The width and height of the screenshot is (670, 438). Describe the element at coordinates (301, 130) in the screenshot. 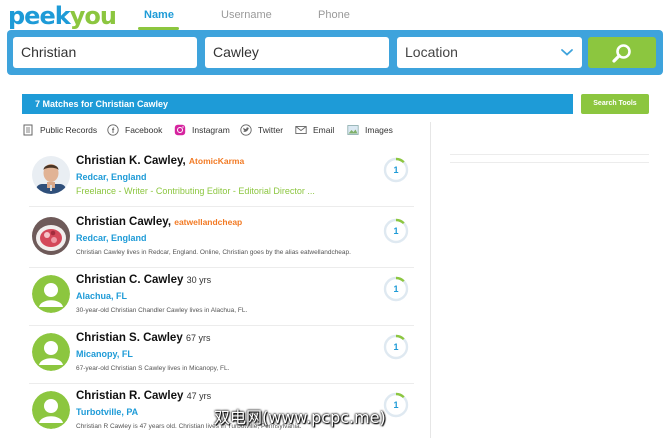

I see `email-icon` at that location.